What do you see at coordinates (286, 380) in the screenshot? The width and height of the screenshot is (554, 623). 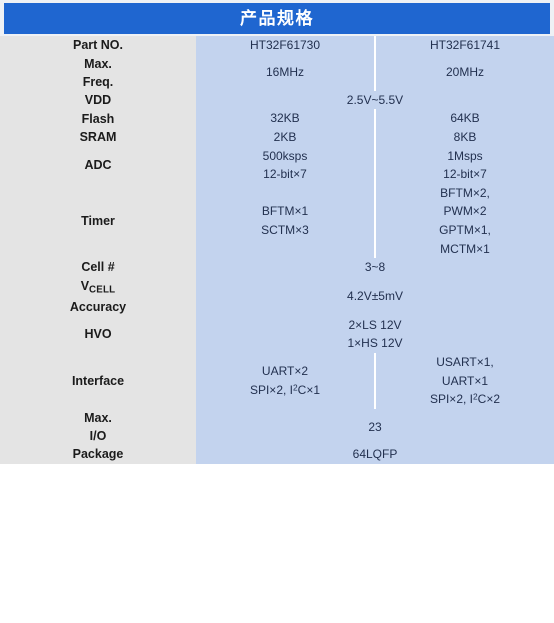 I see `cell-interface-a: UART×2 SPI×2, I2C×1` at bounding box center [286, 380].